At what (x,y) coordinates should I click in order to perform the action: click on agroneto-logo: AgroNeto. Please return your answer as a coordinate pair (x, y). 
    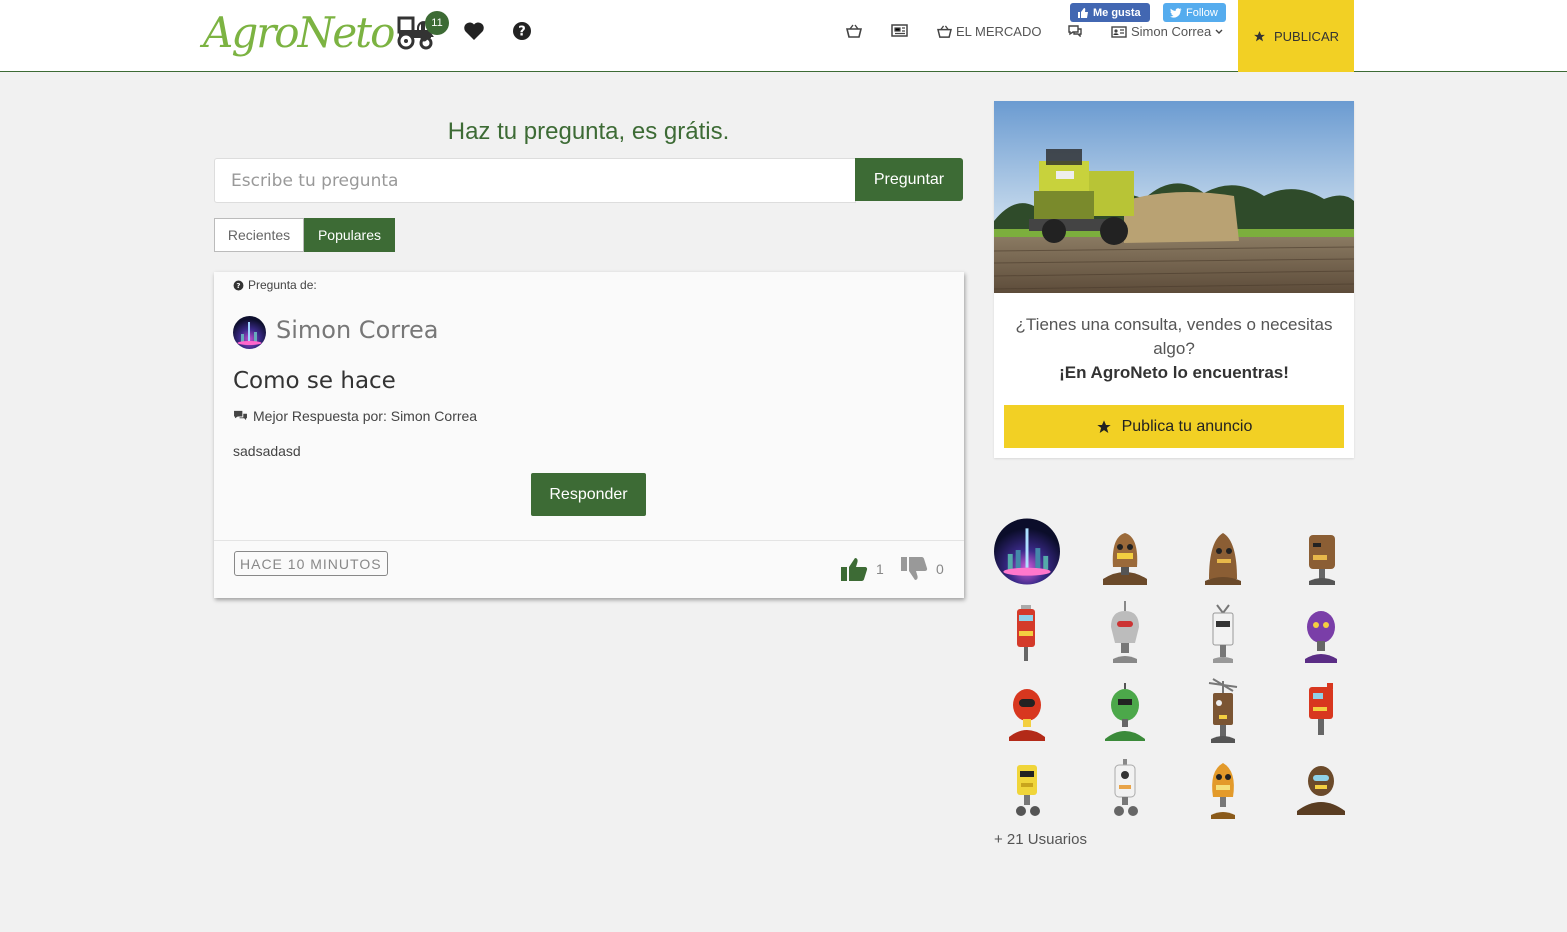
    Looking at the image, I should click on (319, 32).